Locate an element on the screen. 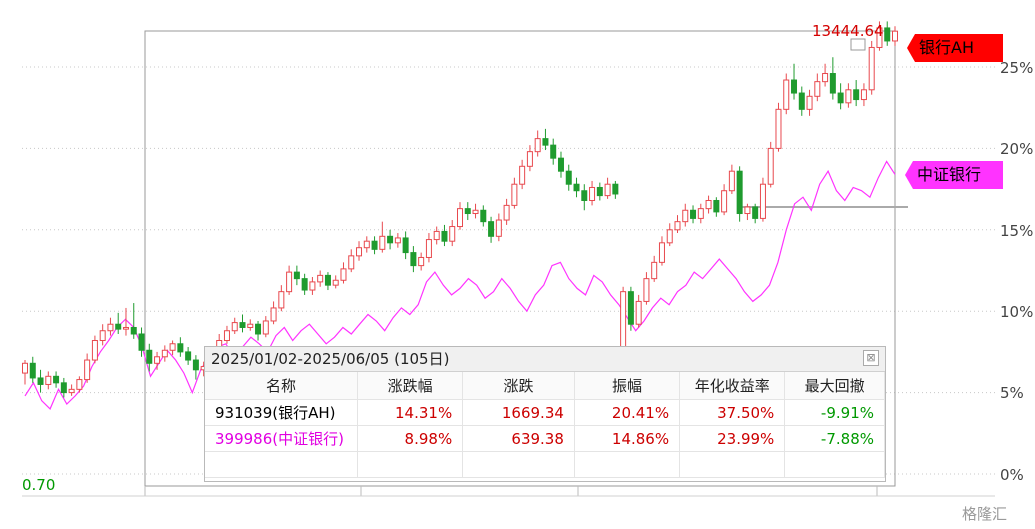  row-annualized: 37.50% is located at coordinates (732, 412).